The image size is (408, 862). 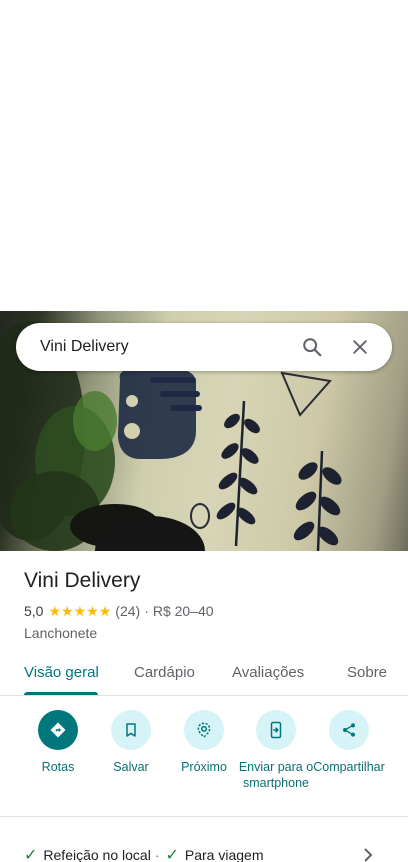 What do you see at coordinates (368, 855) in the screenshot?
I see `chevron-right-icon` at bounding box center [368, 855].